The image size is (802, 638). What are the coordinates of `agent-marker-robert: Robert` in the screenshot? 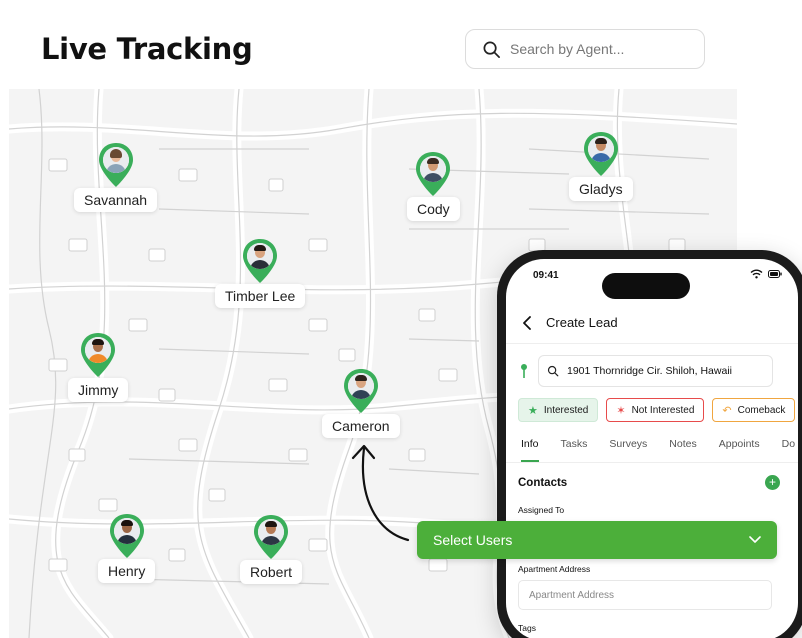 It's located at (271, 549).